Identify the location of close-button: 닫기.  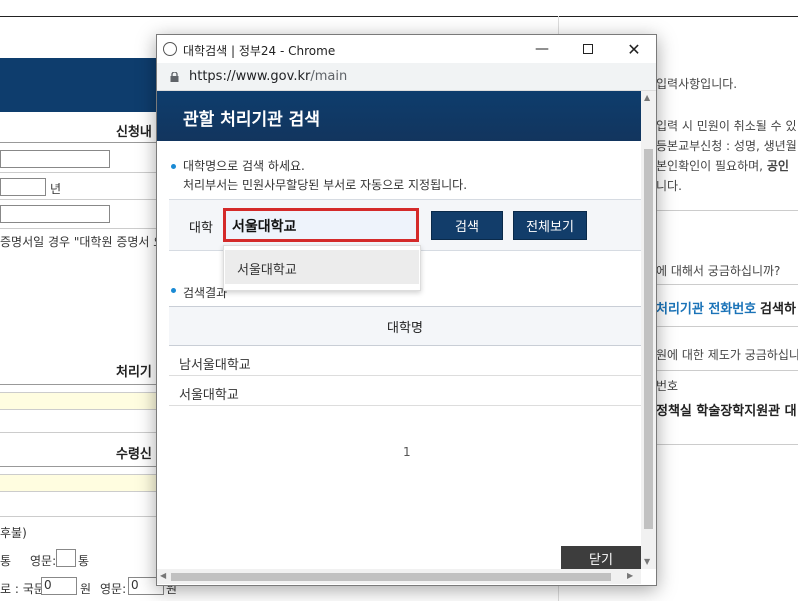
(601, 558).